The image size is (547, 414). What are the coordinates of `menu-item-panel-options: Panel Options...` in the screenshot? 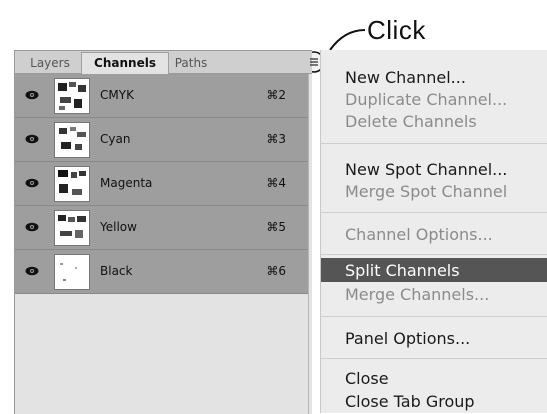 It's located at (407, 338).